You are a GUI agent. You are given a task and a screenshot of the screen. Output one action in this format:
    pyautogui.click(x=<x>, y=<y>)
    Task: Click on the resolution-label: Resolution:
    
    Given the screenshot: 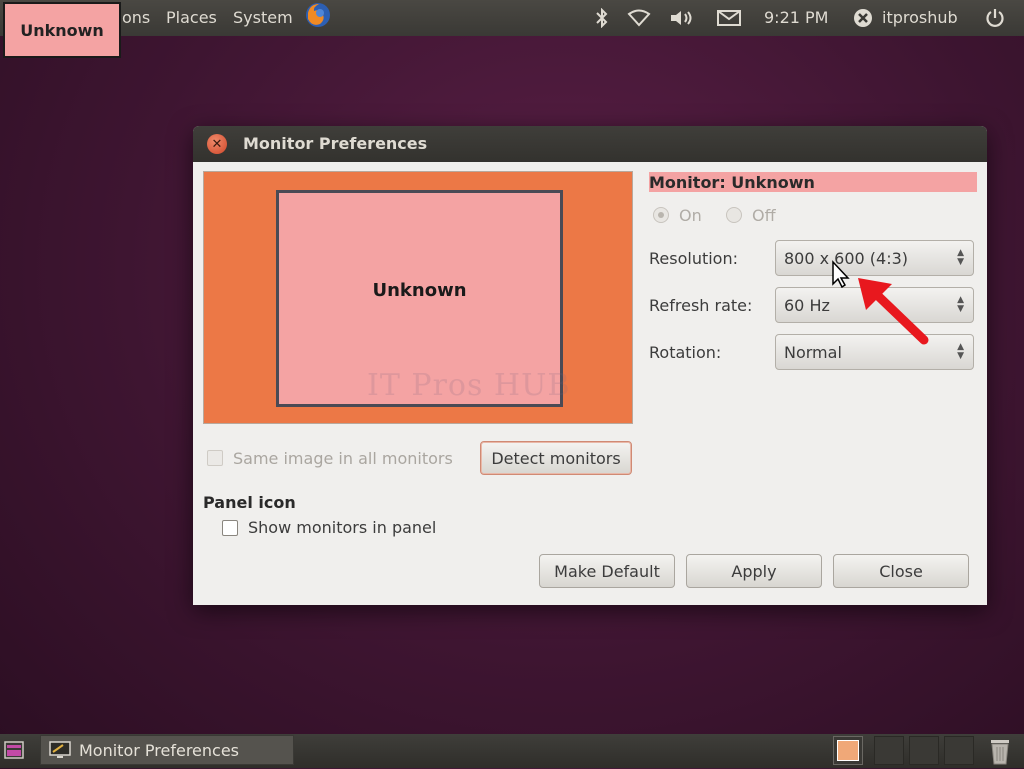 What is the action you would take?
    pyautogui.click(x=693, y=258)
    